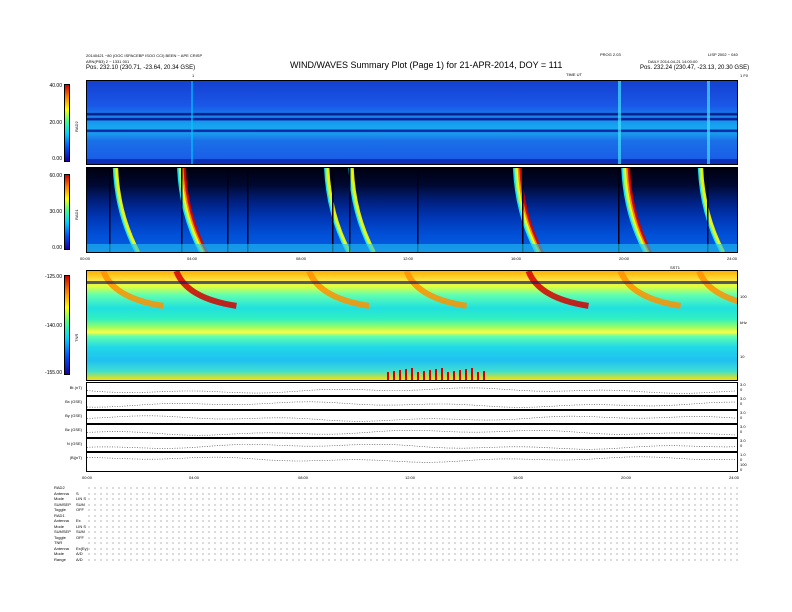 Image resolution: width=792 pixels, height=612 pixels. I want to click on line-panel-label: |B|(nT), so click(75, 457).